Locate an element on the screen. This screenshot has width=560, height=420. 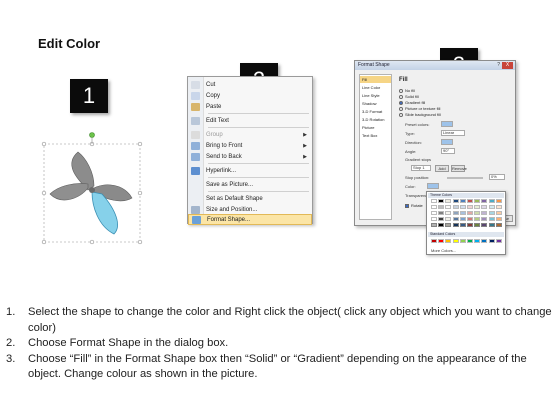
close-icon: X is located at coordinates (507, 65).